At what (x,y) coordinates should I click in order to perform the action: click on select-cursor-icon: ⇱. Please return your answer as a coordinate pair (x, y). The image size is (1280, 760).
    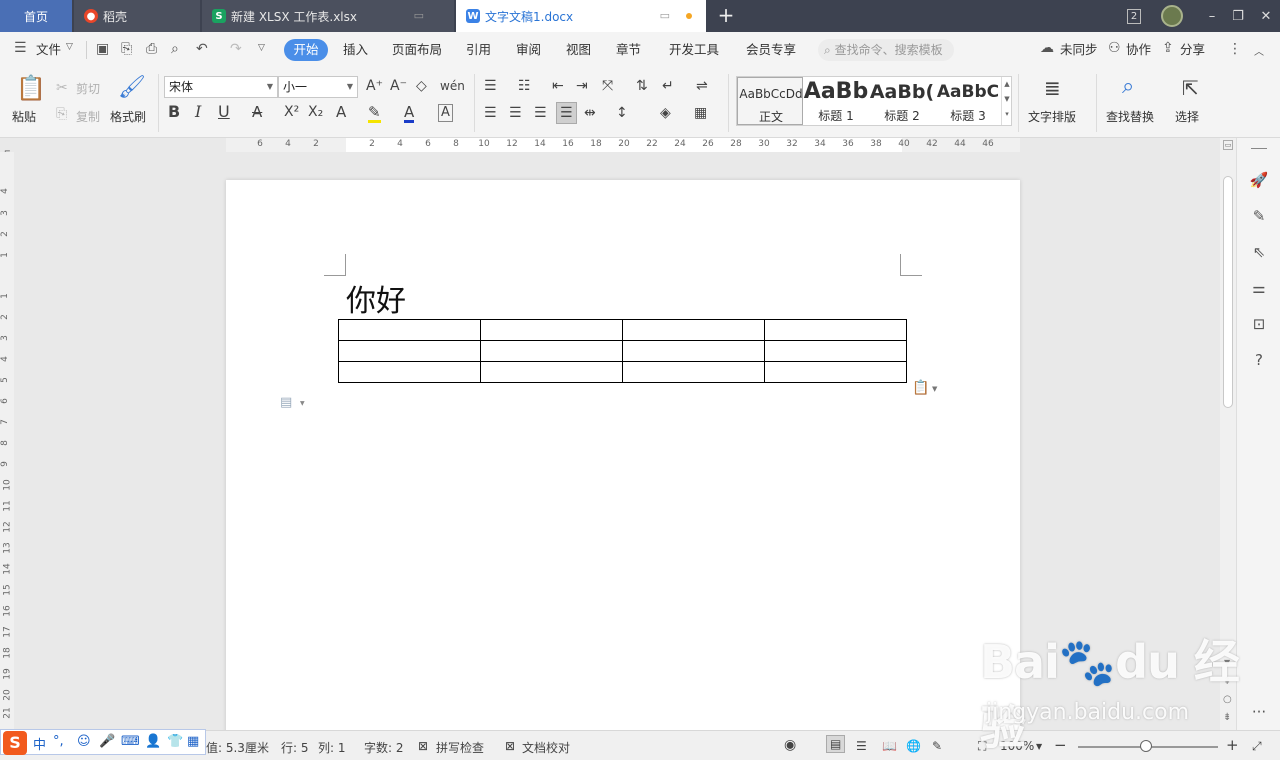
    Looking at the image, I should click on (1190, 88).